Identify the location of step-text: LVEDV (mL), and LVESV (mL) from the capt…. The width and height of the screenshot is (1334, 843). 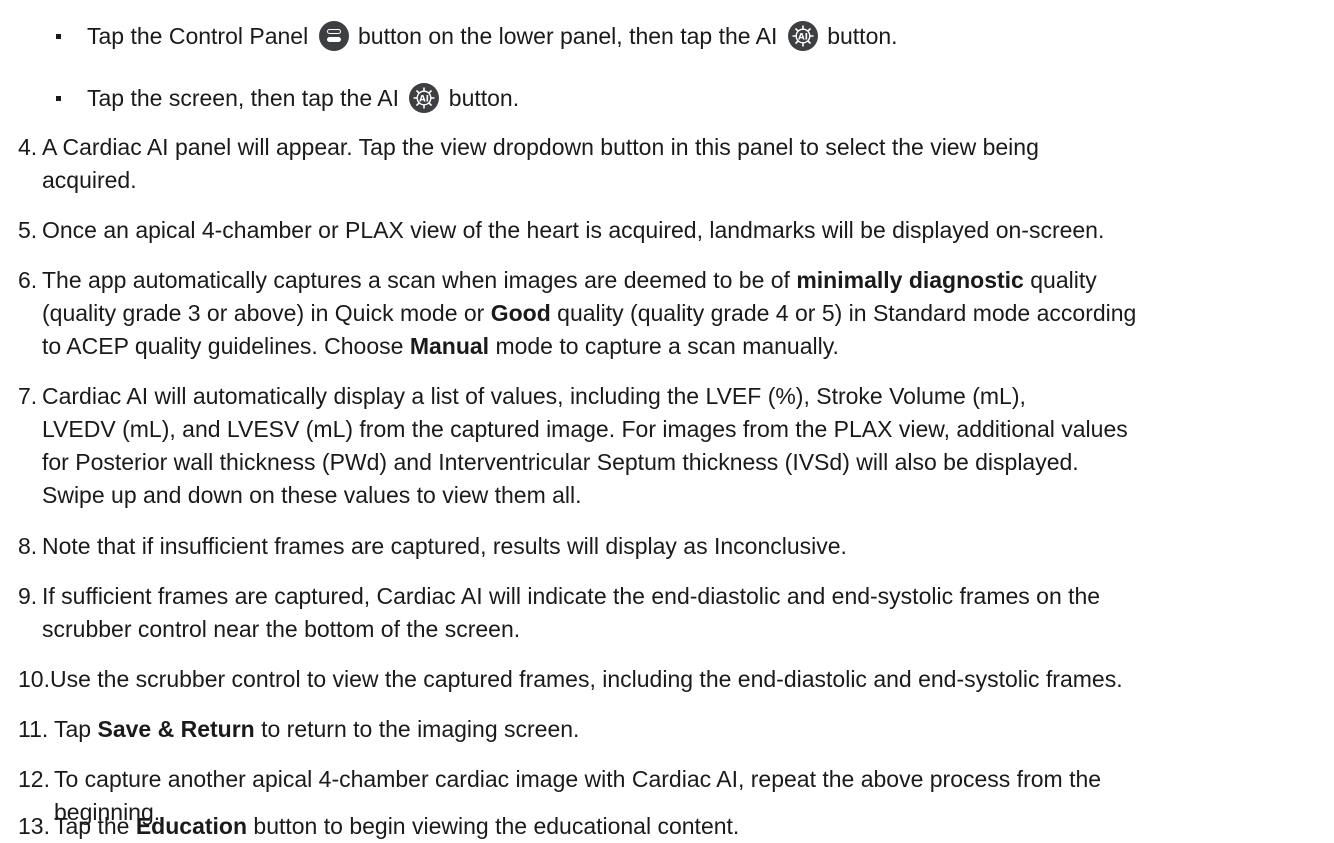
(585, 429).